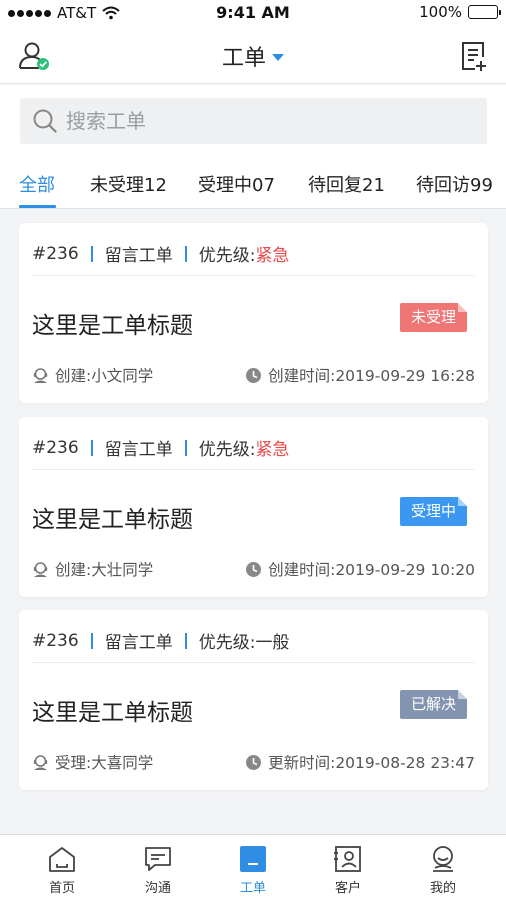  Describe the element at coordinates (443, 859) in the screenshot. I see `profile-icon` at that location.